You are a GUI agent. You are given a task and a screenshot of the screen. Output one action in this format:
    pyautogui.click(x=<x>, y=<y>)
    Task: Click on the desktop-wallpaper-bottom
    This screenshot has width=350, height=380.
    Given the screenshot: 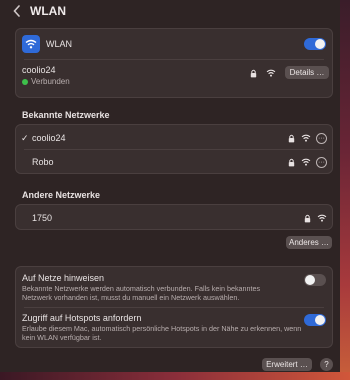 What is the action you would take?
    pyautogui.click(x=175, y=376)
    